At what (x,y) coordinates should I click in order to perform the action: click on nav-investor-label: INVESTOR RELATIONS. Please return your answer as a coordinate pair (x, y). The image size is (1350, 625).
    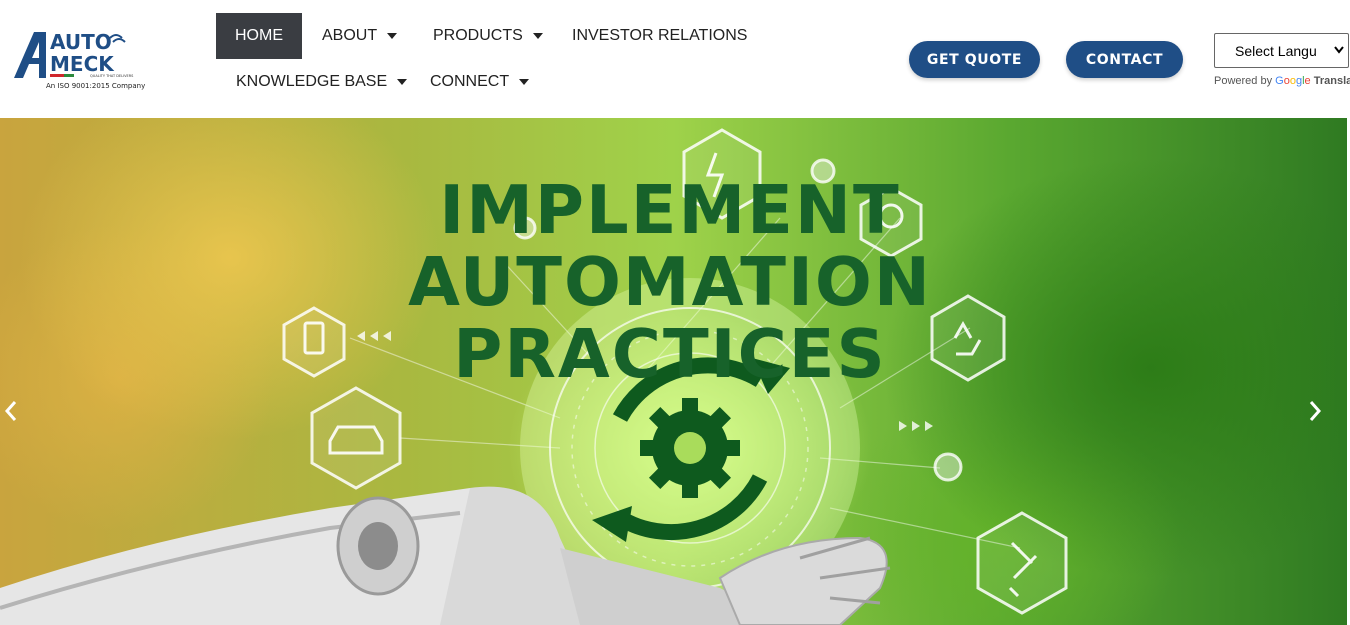
    Looking at the image, I should click on (660, 35).